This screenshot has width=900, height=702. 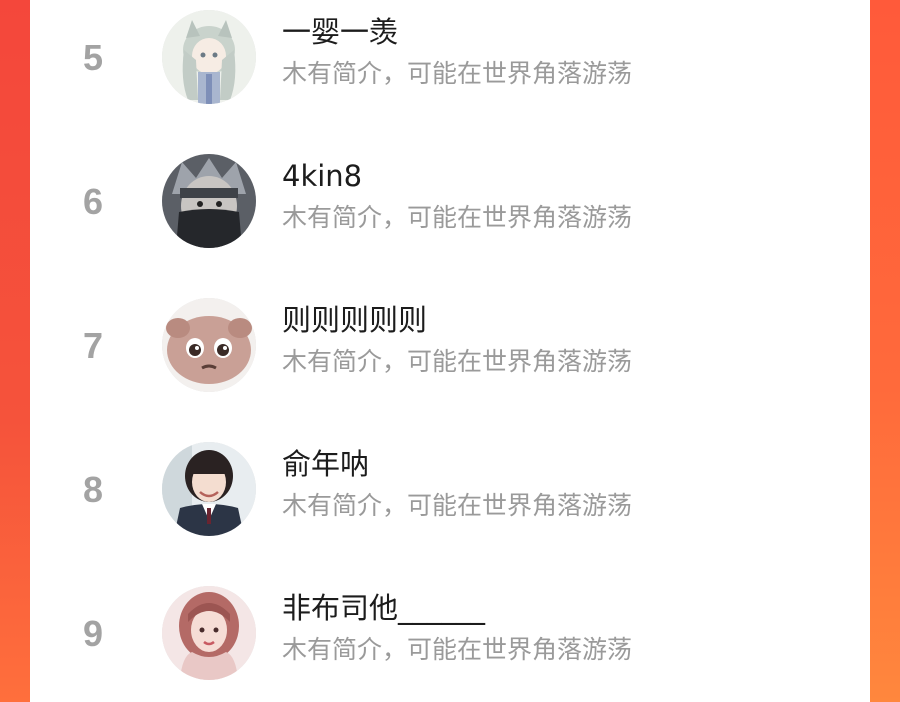 I want to click on rank-number: 6, so click(x=93, y=201).